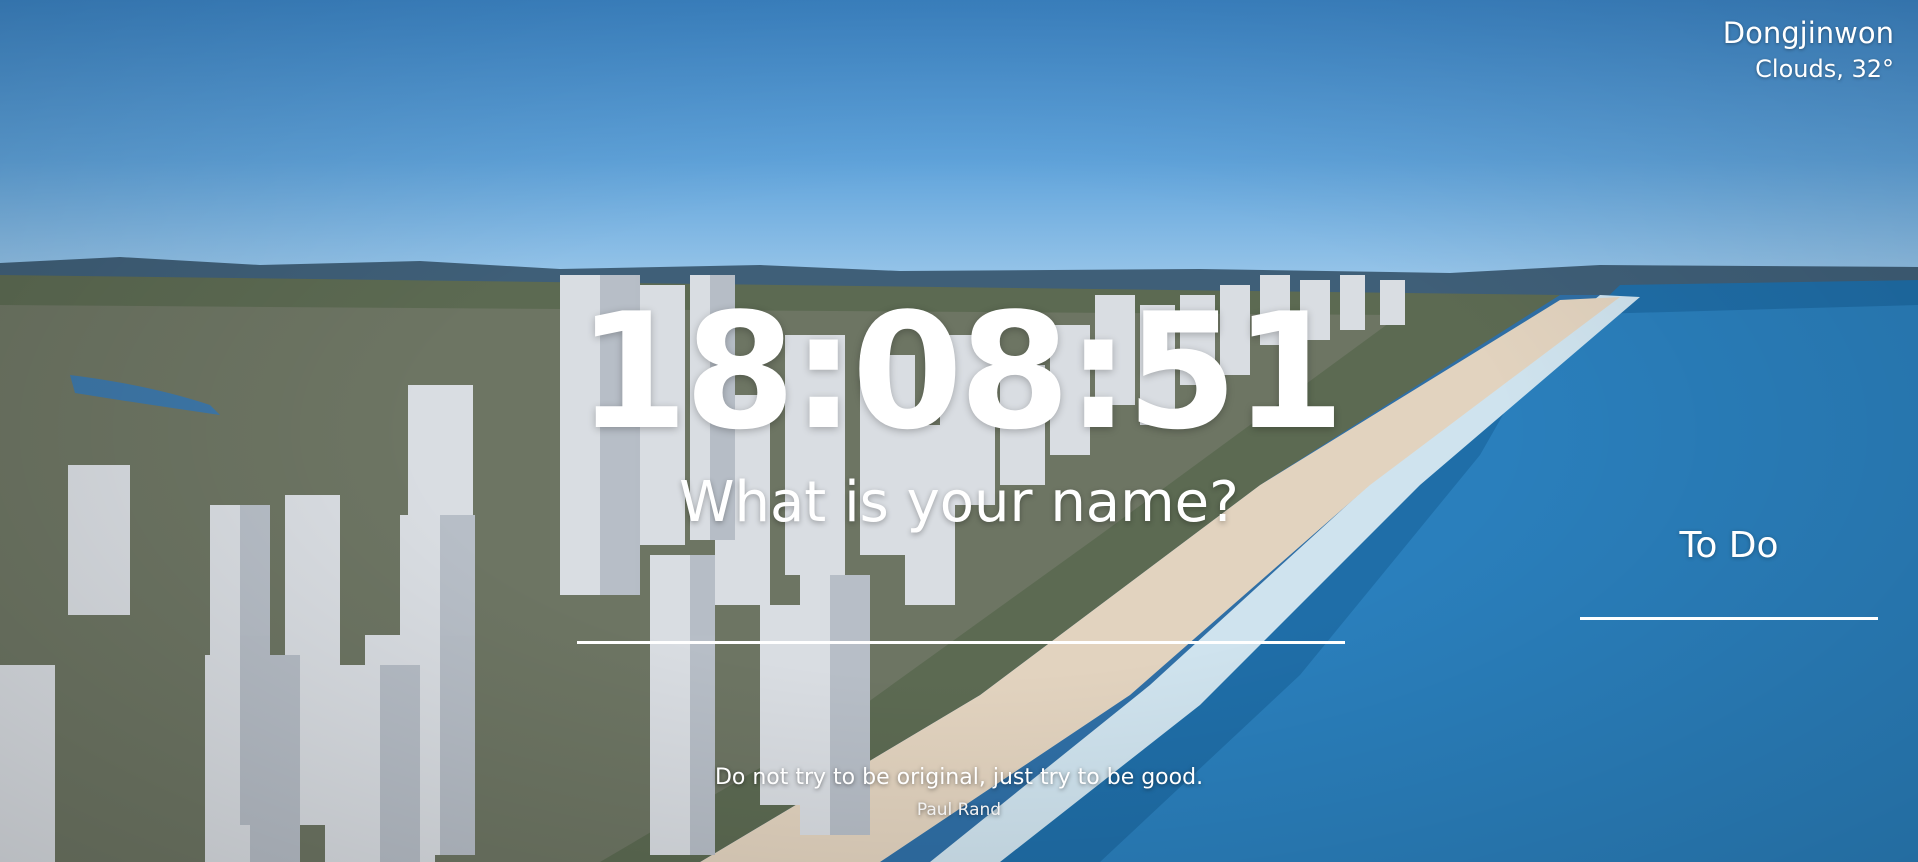  Describe the element at coordinates (961, 371) in the screenshot. I see `clock-time: 18:08:51` at that location.